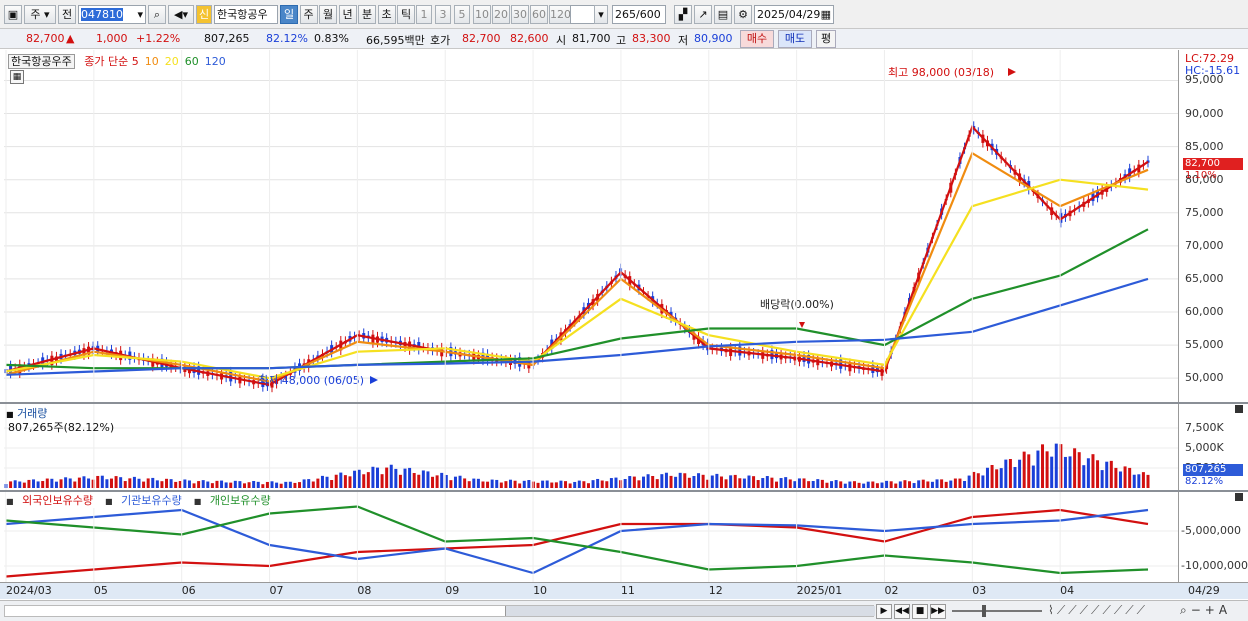 Image resolution: width=1248 pixels, height=621 pixels. Describe the element at coordinates (1098, 610) in the screenshot. I see `drawing-tools: ⌇⟋⟋⟋⟋⟋⟋⟋⟋` at that location.